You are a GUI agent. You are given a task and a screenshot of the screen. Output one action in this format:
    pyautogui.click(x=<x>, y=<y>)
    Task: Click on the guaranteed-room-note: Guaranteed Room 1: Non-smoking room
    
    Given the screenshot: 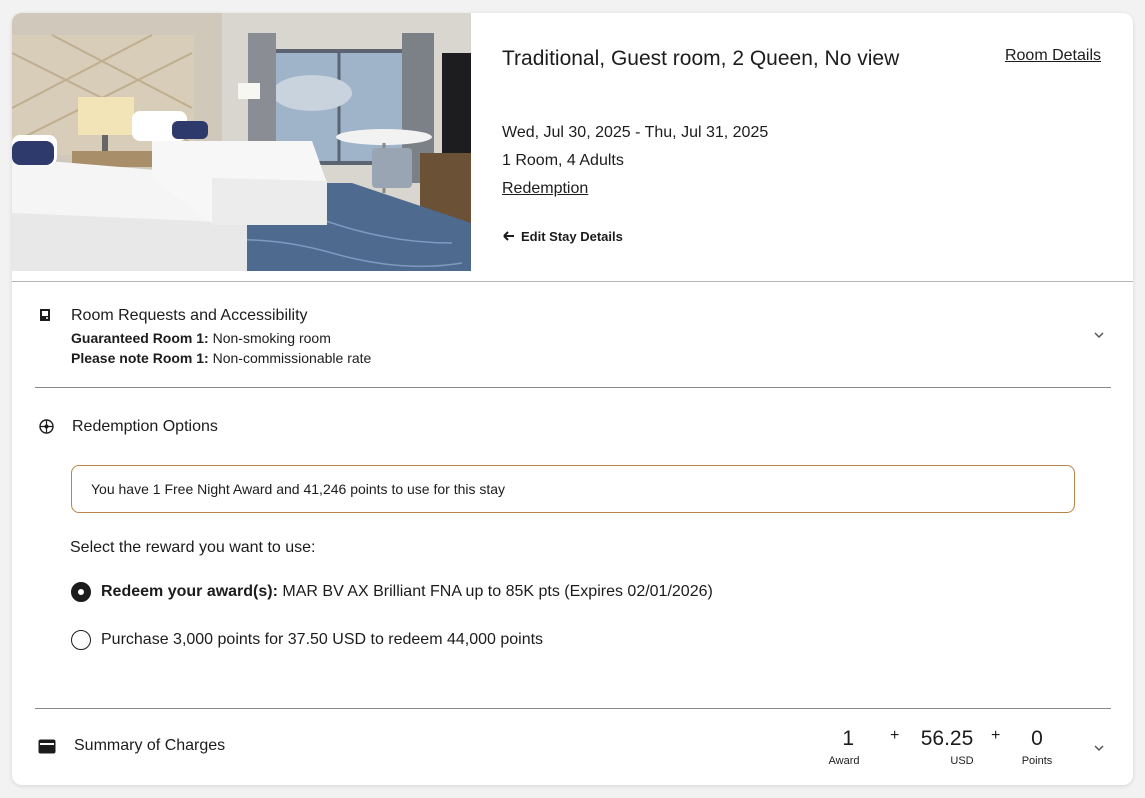 What is the action you would take?
    pyautogui.click(x=201, y=338)
    